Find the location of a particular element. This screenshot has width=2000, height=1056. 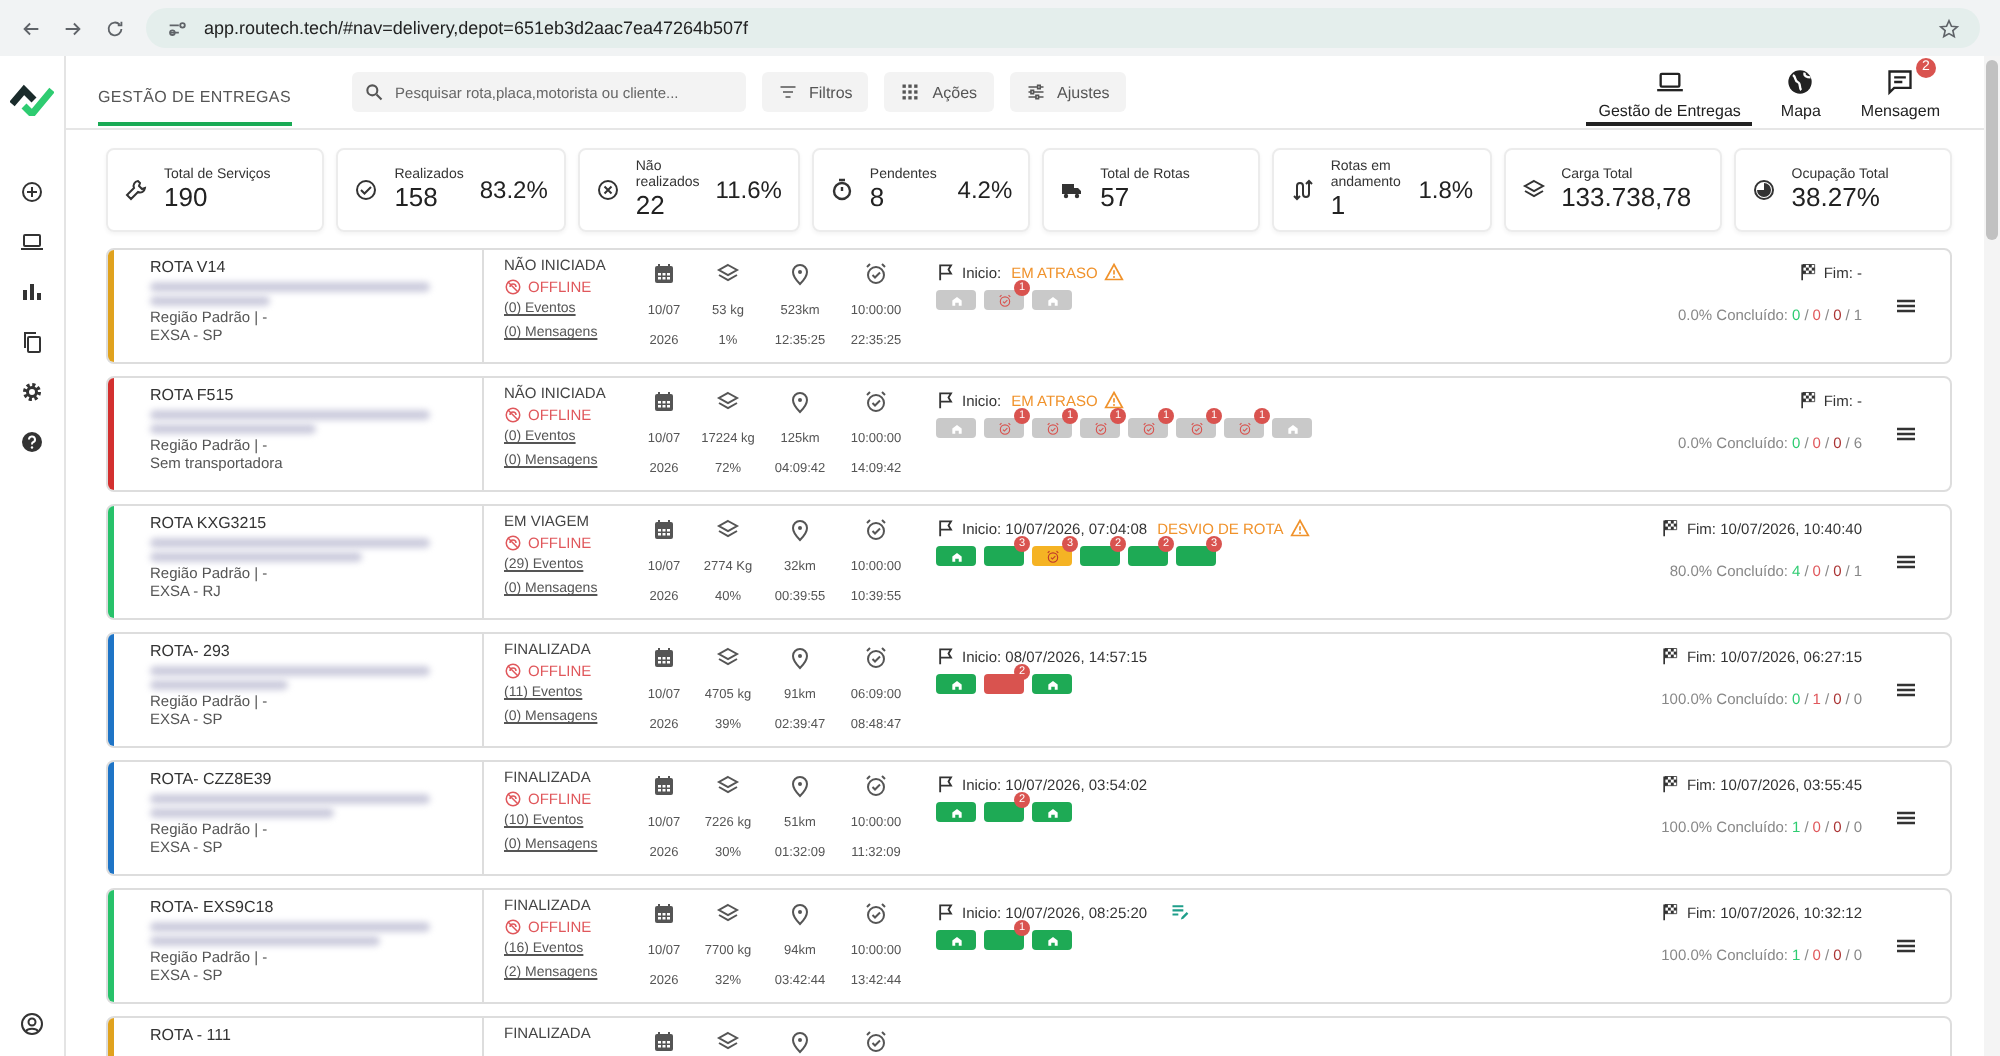

copy-icon is located at coordinates (32, 342).